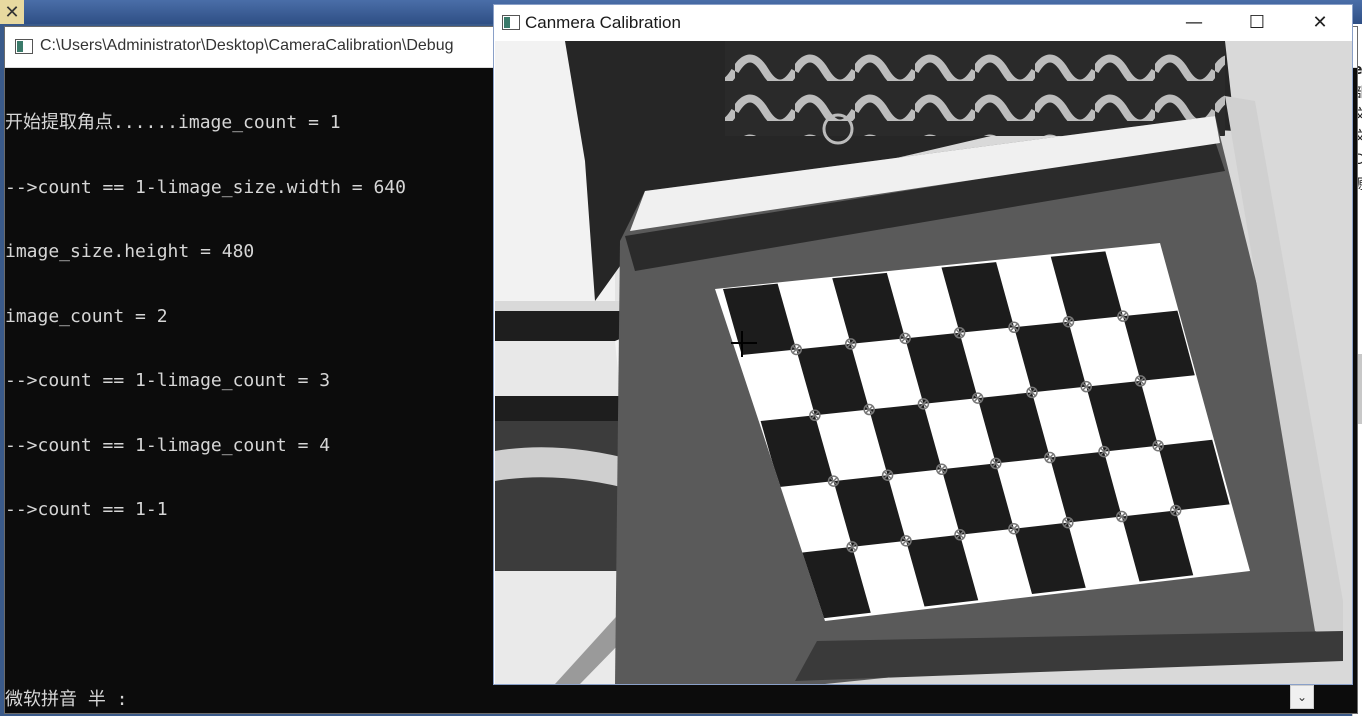 This screenshot has height=716, width=1362. What do you see at coordinates (1302, 697) in the screenshot?
I see `scroll-down-icon: ⌄` at bounding box center [1302, 697].